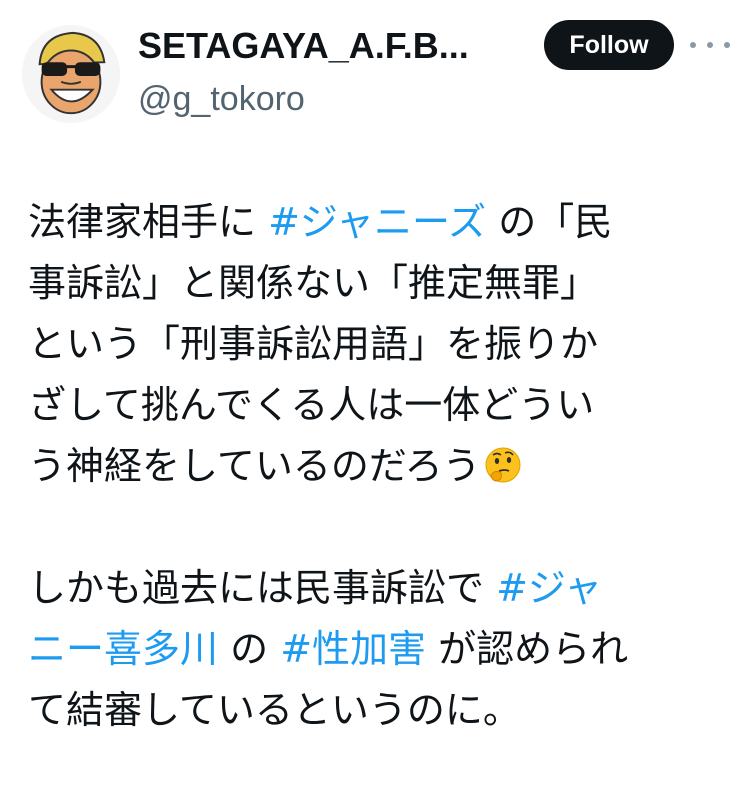 This screenshot has height=798, width=750. What do you see at coordinates (549, 222) in the screenshot?
I see `tweet-text-segment: の「民` at bounding box center [549, 222].